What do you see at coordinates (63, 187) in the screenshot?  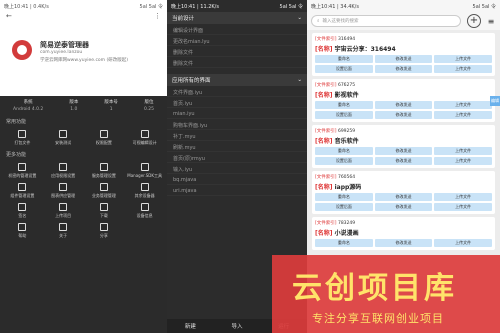 I see `chart-icon` at bounding box center [63, 187].